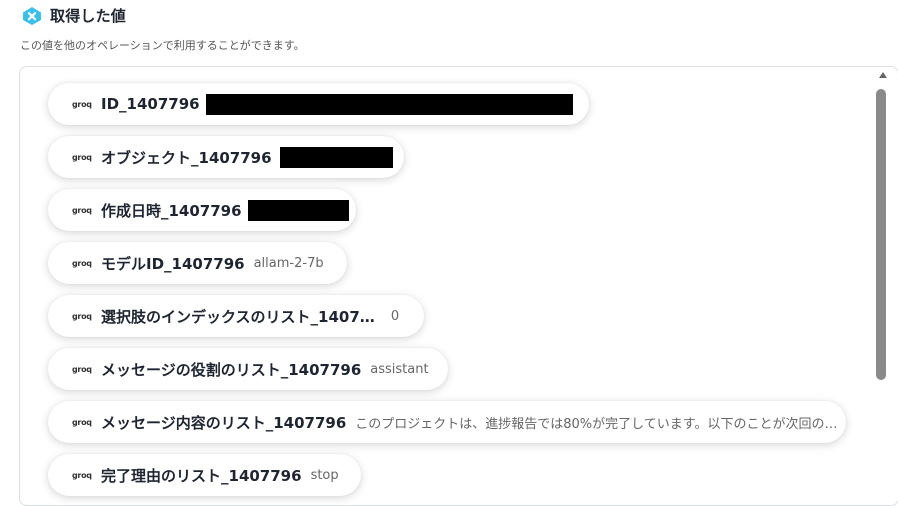 This screenshot has height=506, width=898. What do you see at coordinates (399, 369) in the screenshot?
I see `value-text: assistant` at bounding box center [399, 369].